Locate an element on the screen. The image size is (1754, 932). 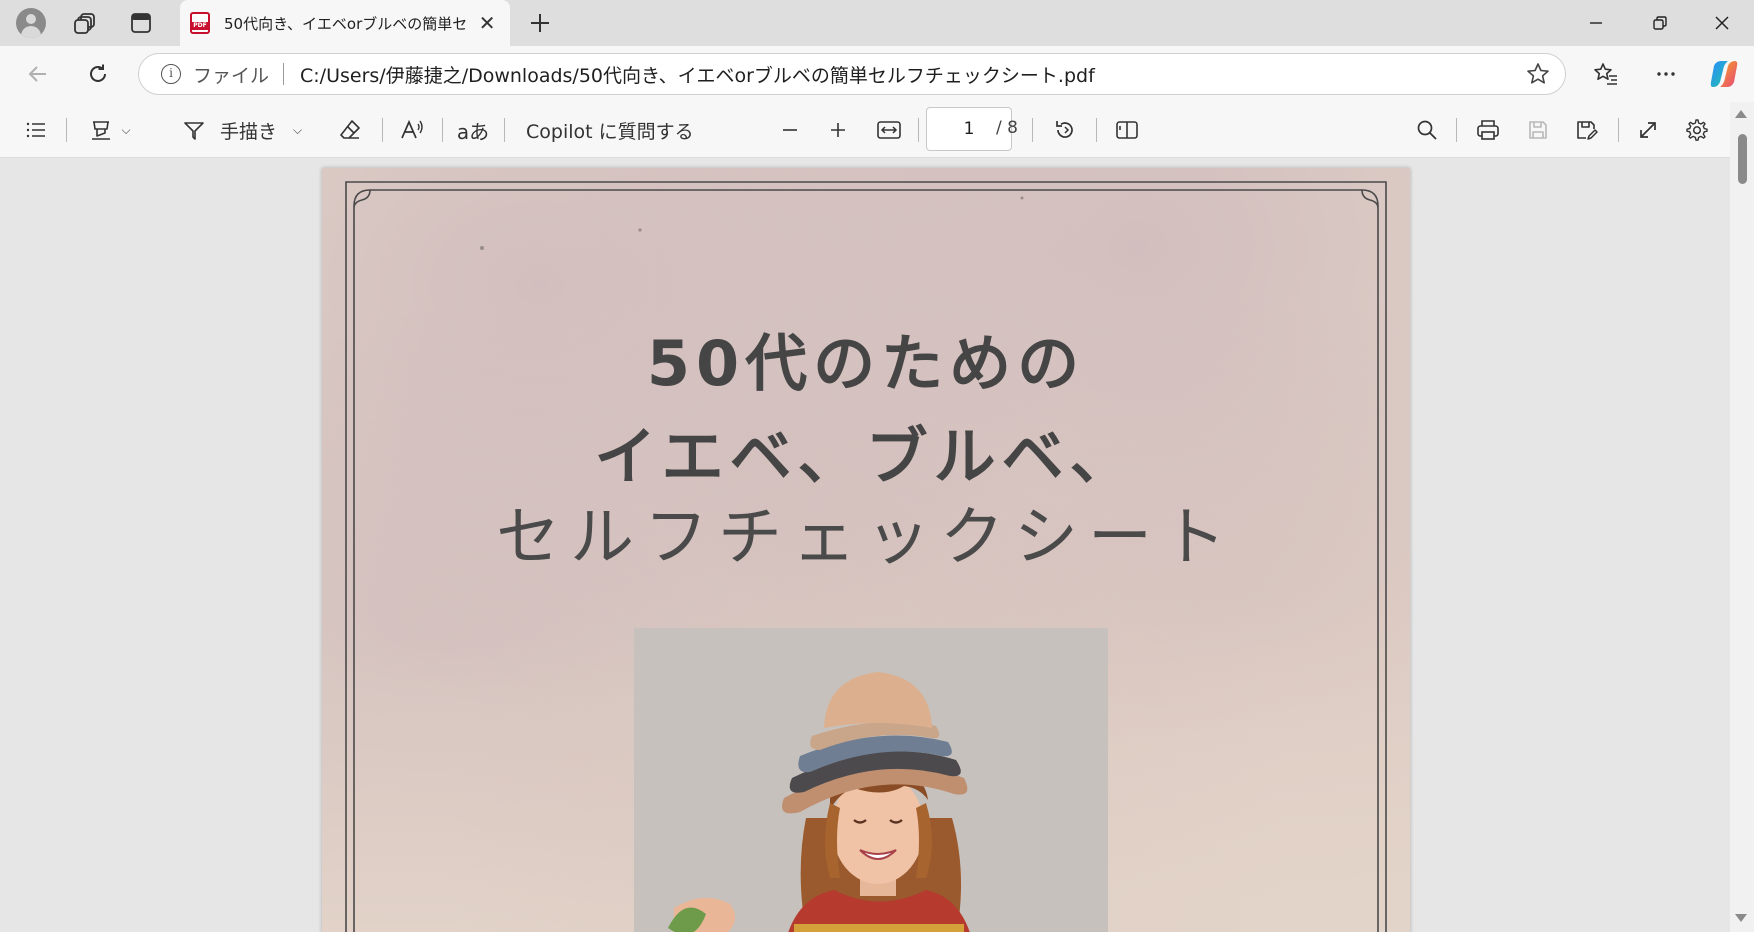
active-tab: PDF 50代向き、イエベorブルベの簡単セルフチェックシート.pdf ✕ is located at coordinates (345, 23).